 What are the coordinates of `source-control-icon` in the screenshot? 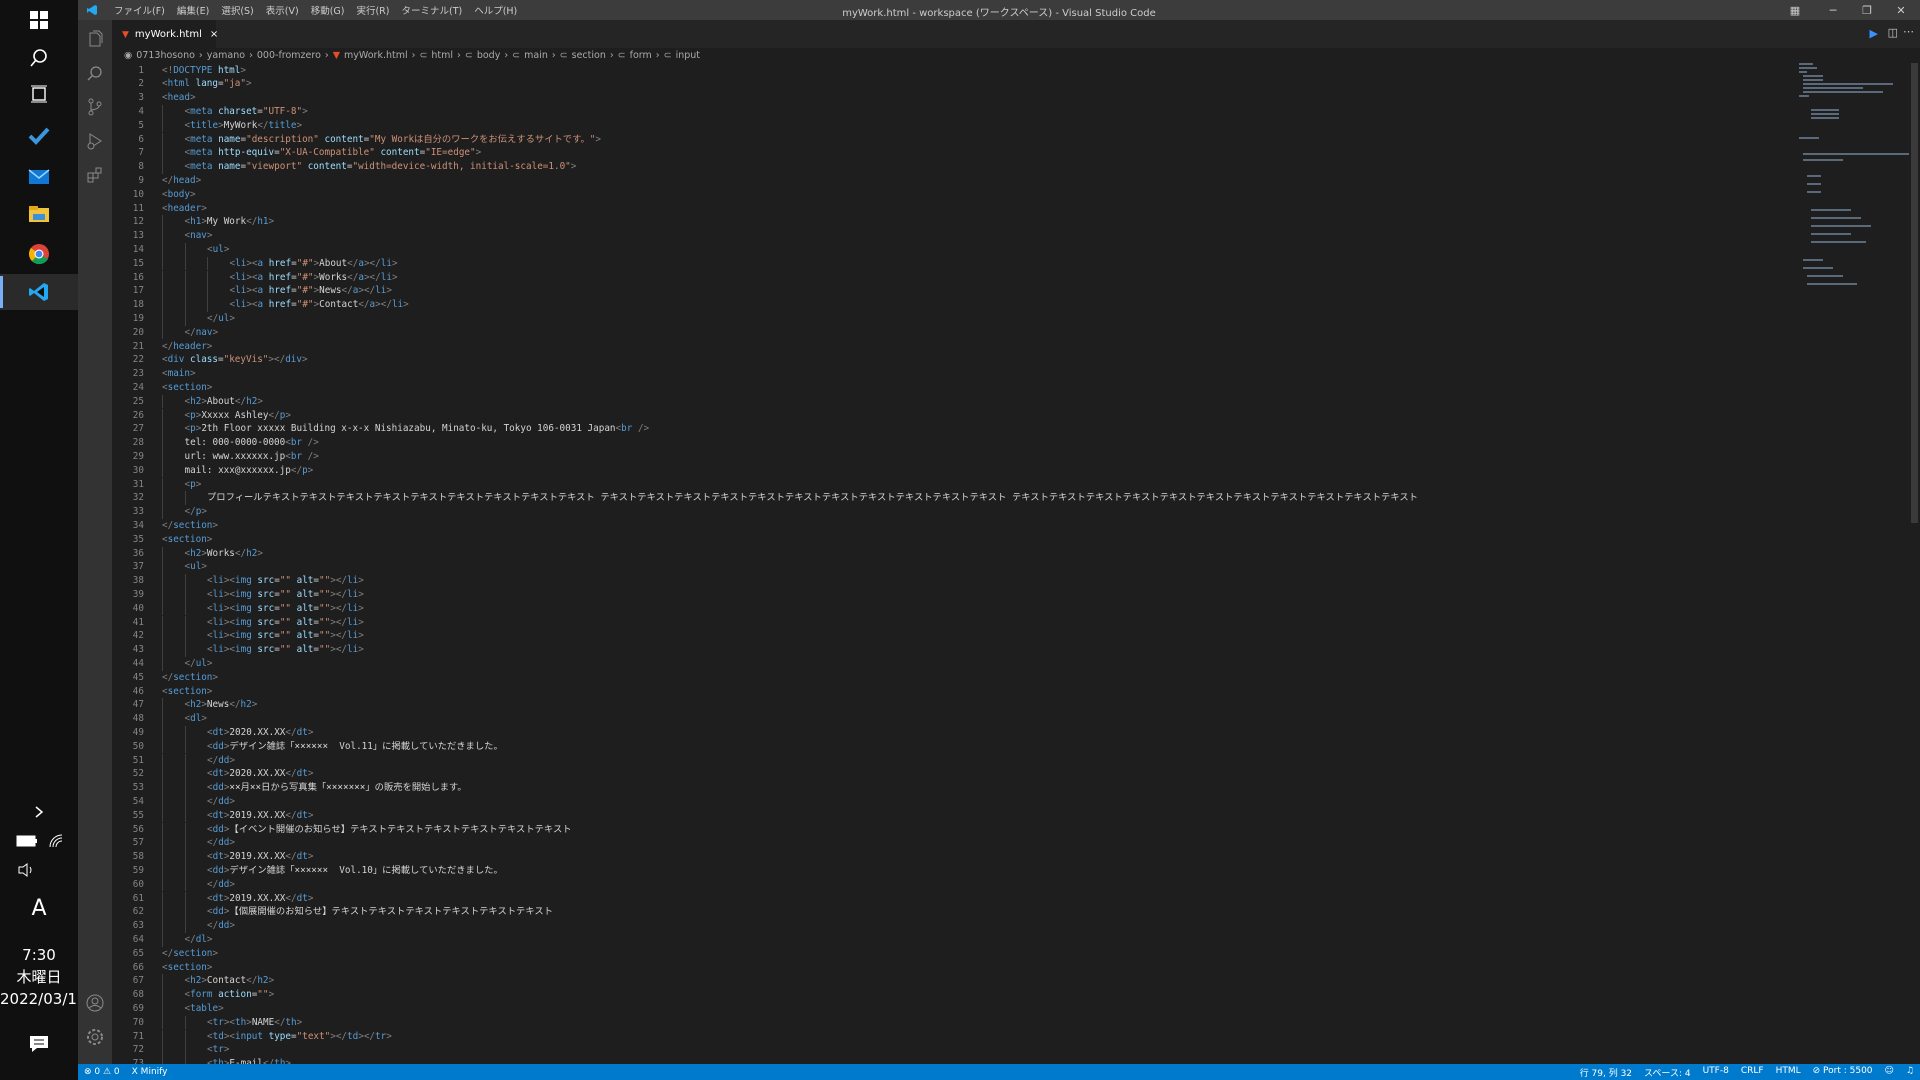 It's located at (95, 107).